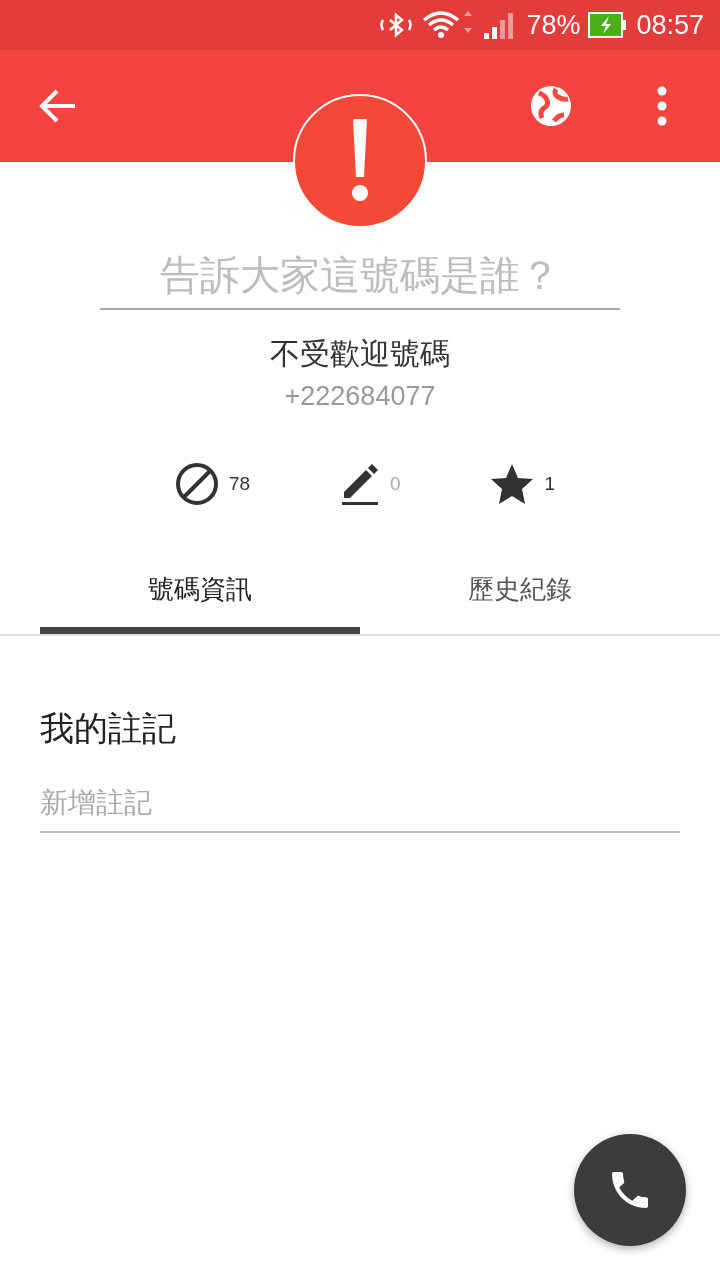 The image size is (720, 1280). Describe the element at coordinates (662, 106) in the screenshot. I see `more-options-icon` at that location.